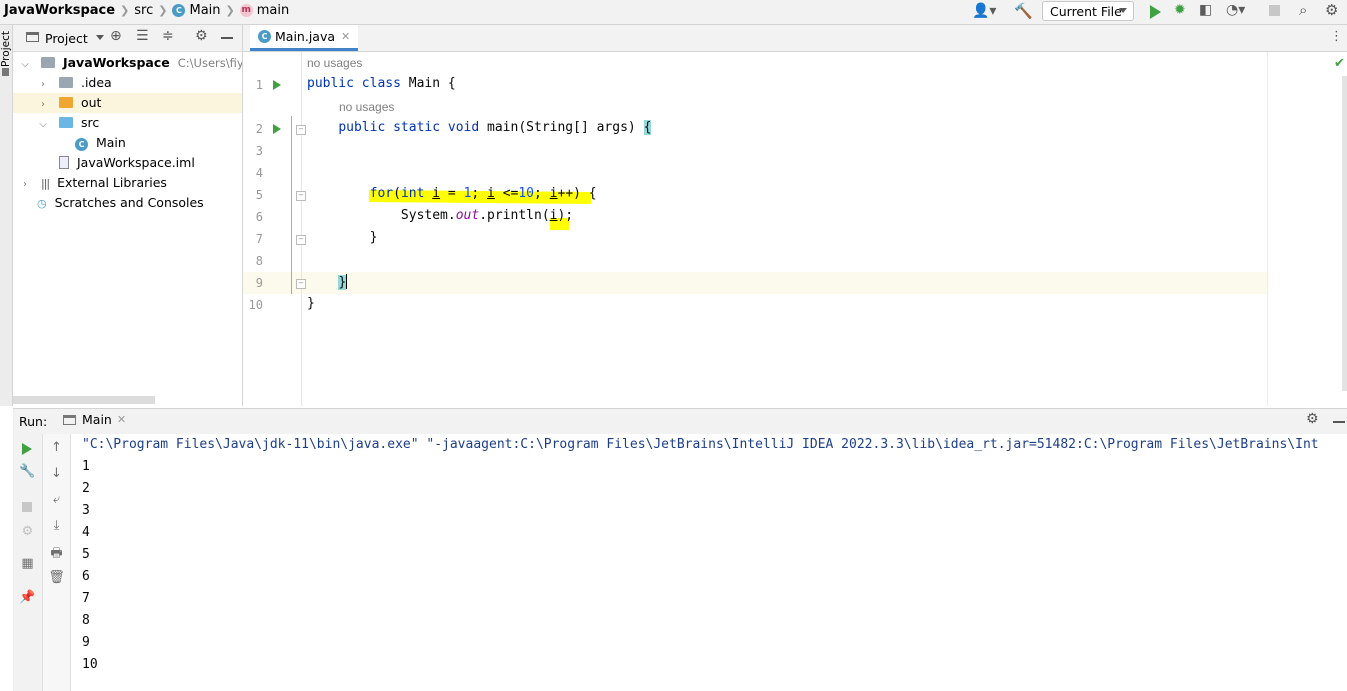  Describe the element at coordinates (64, 162) in the screenshot. I see `module-file-icon` at that location.